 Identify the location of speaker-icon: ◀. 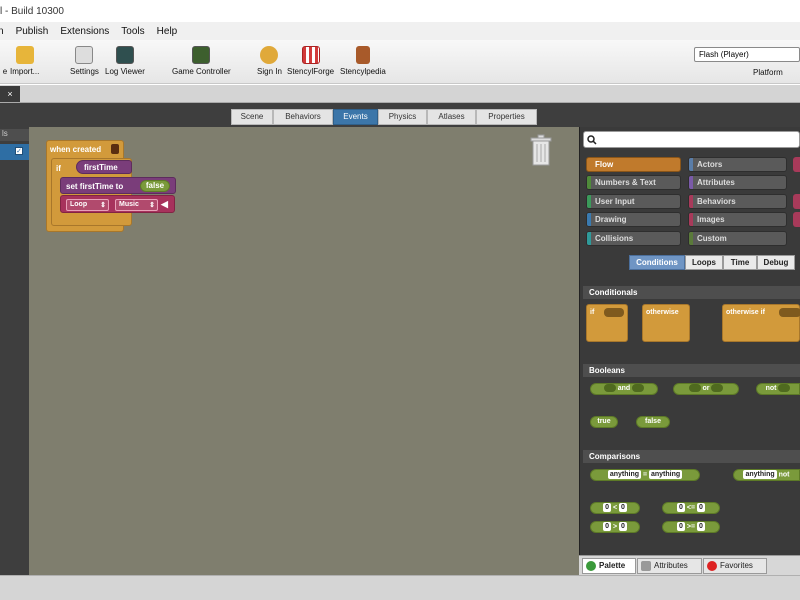
(164, 204).